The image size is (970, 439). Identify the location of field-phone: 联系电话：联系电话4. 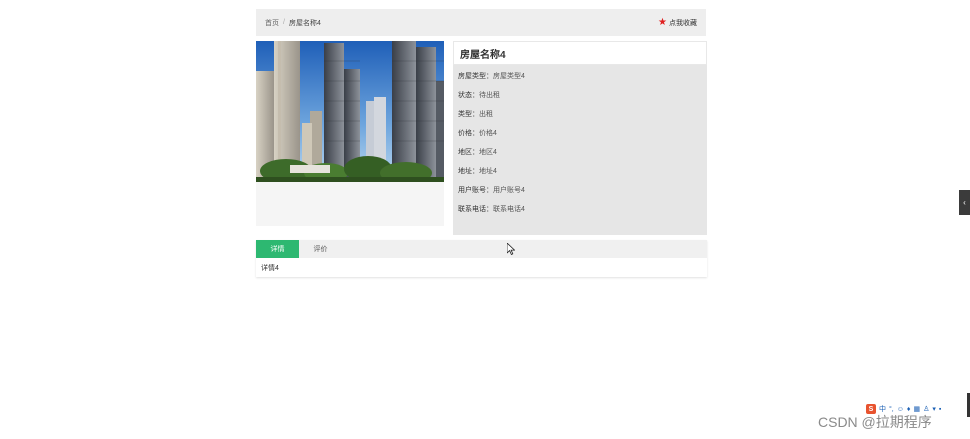
(491, 209).